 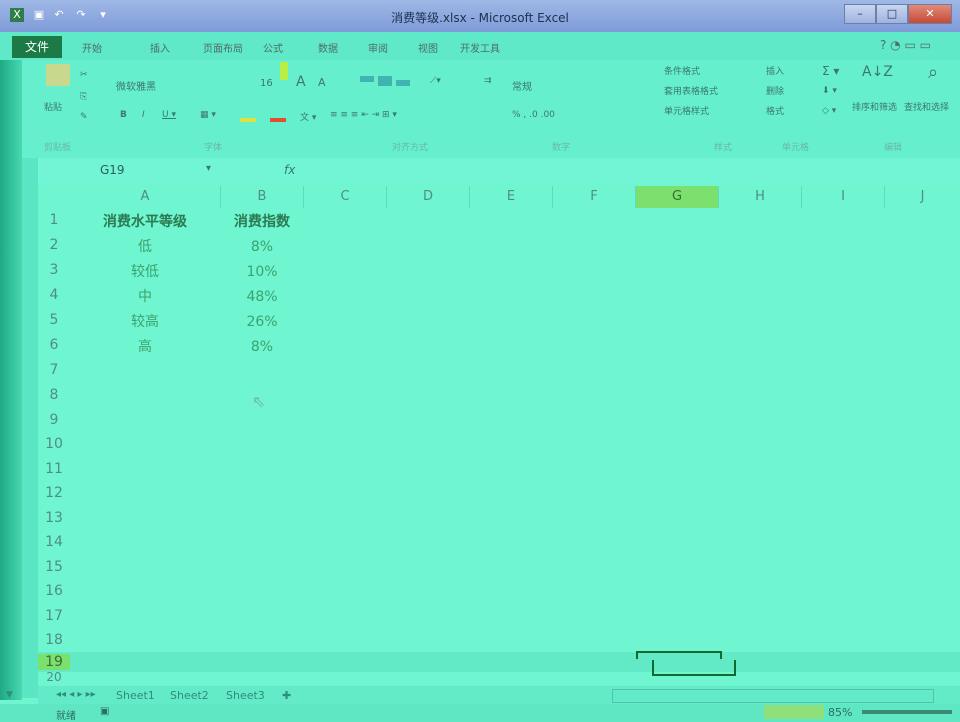 I want to click on align-middle-icon, so click(x=385, y=81).